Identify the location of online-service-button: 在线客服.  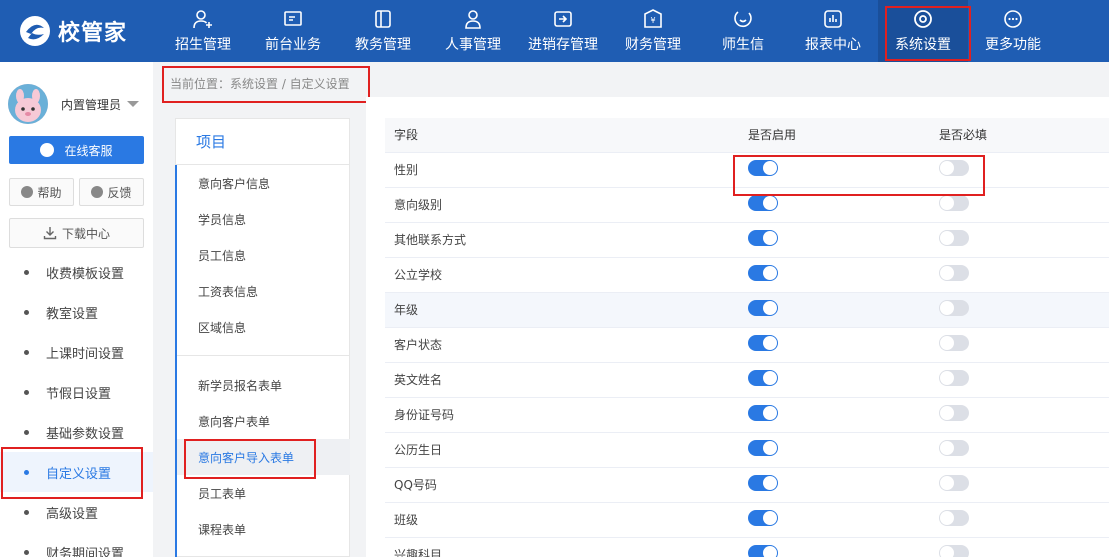
(76, 150).